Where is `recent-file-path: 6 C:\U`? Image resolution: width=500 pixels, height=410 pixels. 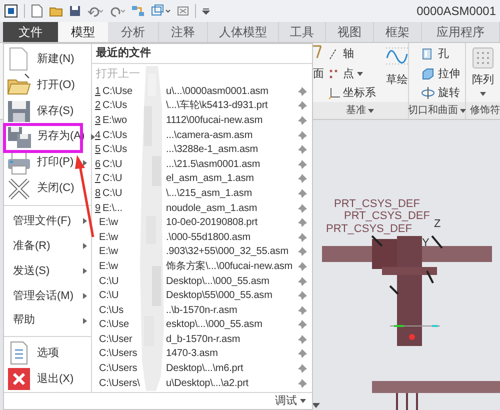 recent-file-path: 6 C:\U is located at coordinates (108, 164).